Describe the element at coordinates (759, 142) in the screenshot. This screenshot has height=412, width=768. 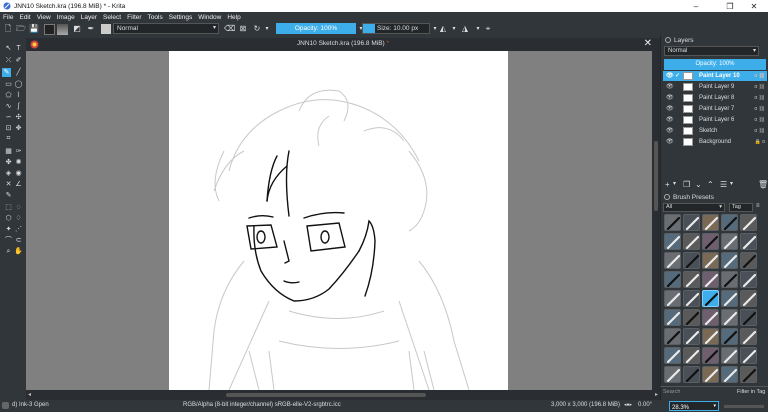
I see `lock-icon: 🔒 α` at that location.